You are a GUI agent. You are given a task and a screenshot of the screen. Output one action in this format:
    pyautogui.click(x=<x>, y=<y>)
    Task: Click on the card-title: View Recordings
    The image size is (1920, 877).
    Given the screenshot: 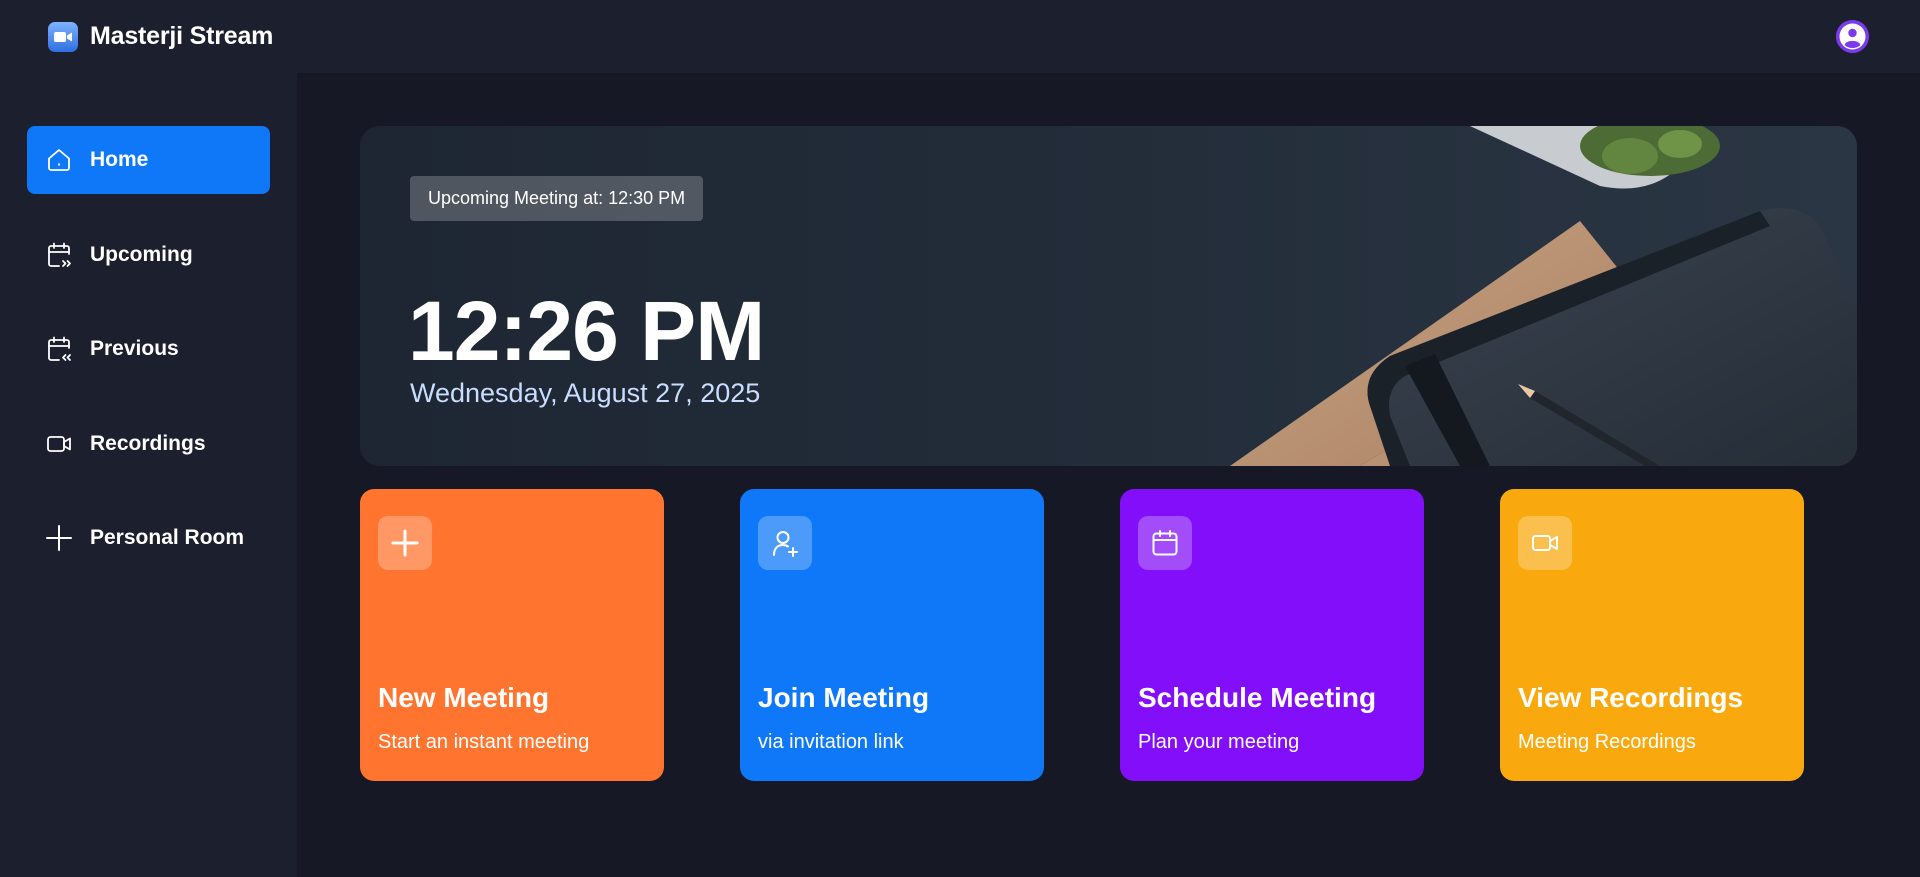 What is the action you would take?
    pyautogui.click(x=1631, y=697)
    